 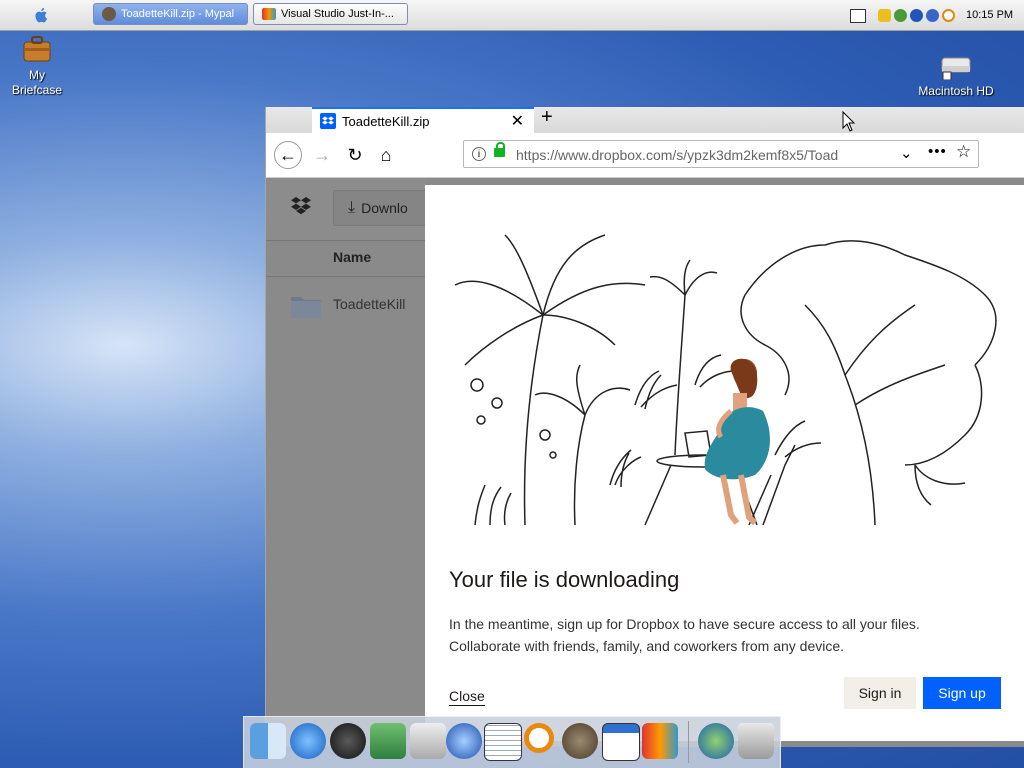 I want to click on close-button: Close, so click(x=467, y=697).